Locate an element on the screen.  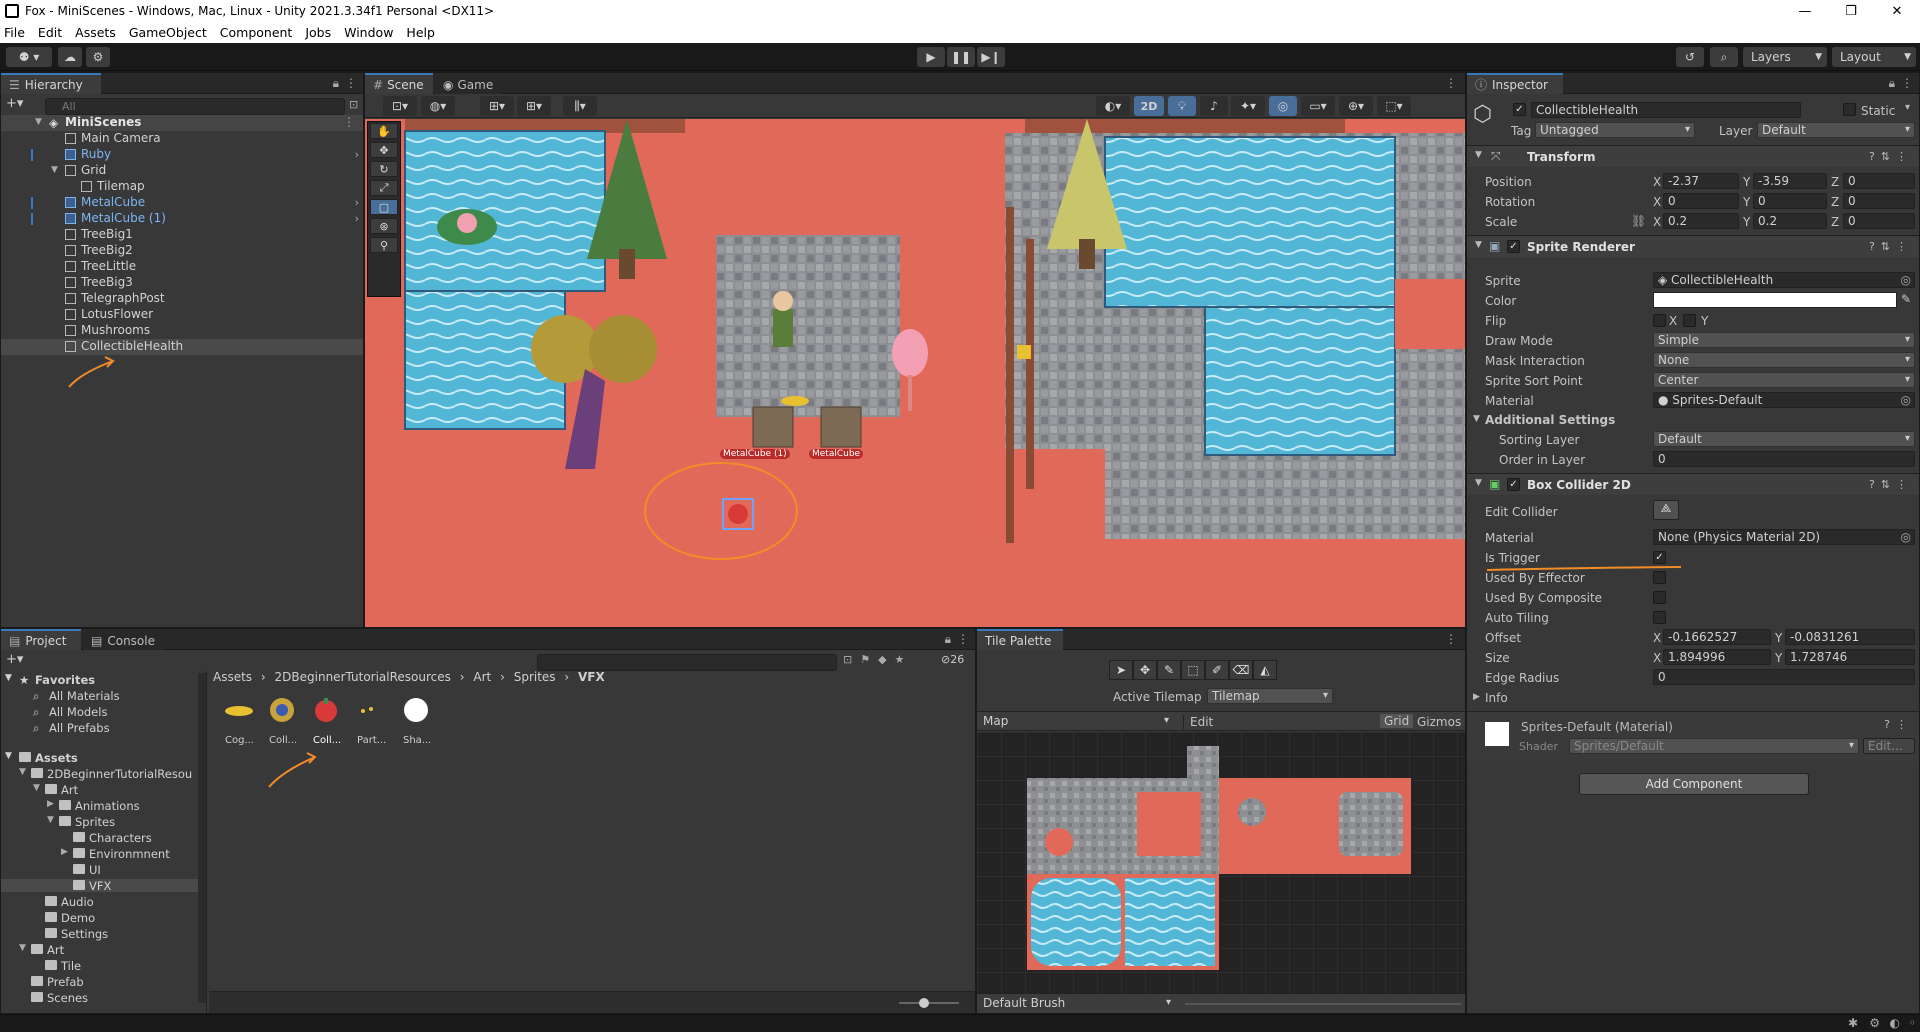
scene-gizmo-icon: ⬚▾ is located at coordinates (1394, 106).